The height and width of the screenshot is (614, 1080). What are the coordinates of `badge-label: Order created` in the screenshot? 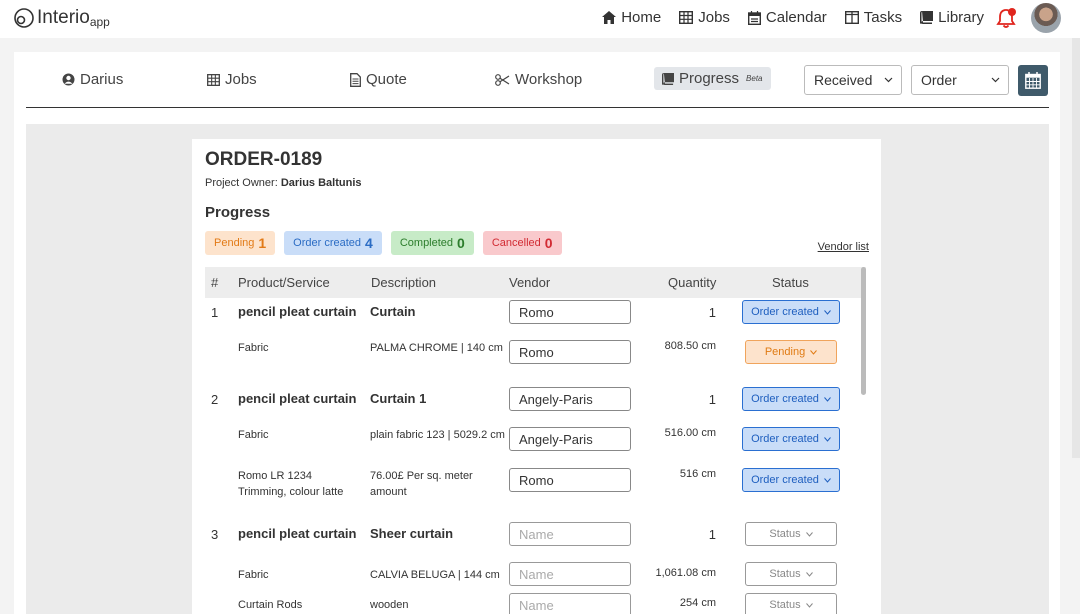 It's located at (327, 243).